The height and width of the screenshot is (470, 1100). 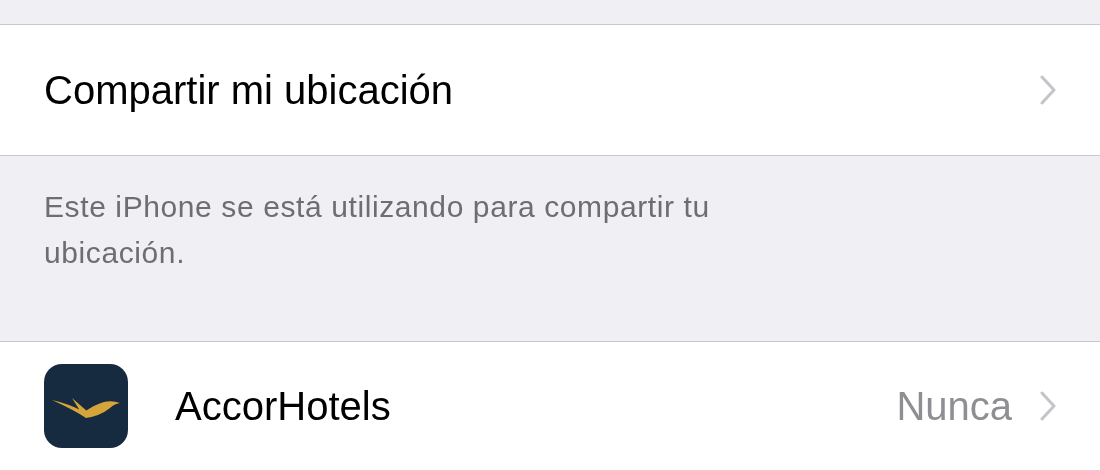 What do you see at coordinates (249, 90) in the screenshot?
I see `row-label: Compartir mi ubicación` at bounding box center [249, 90].